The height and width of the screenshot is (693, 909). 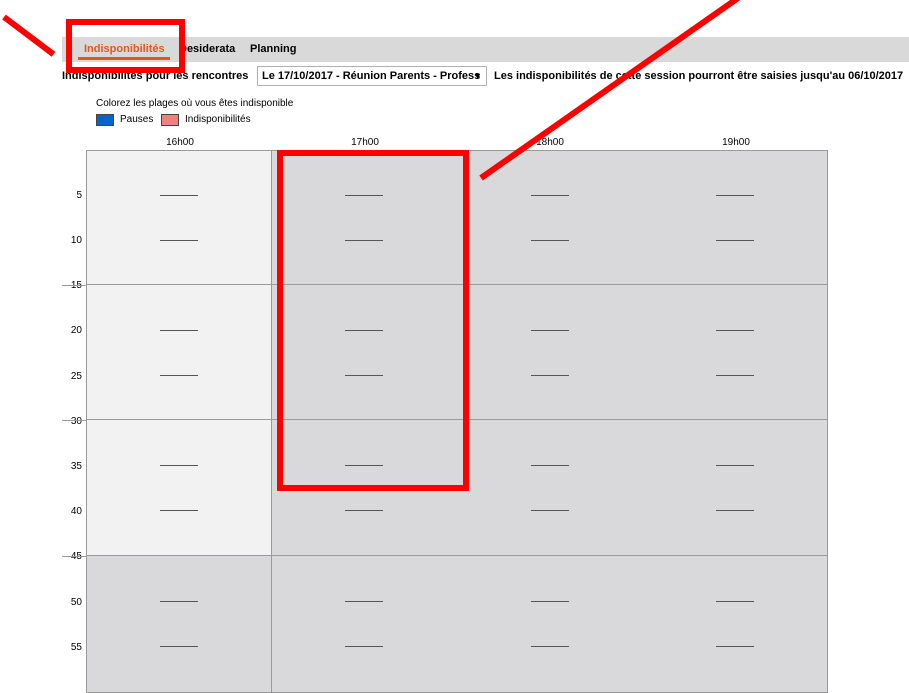 I want to click on minute-label: 20, so click(x=76, y=330).